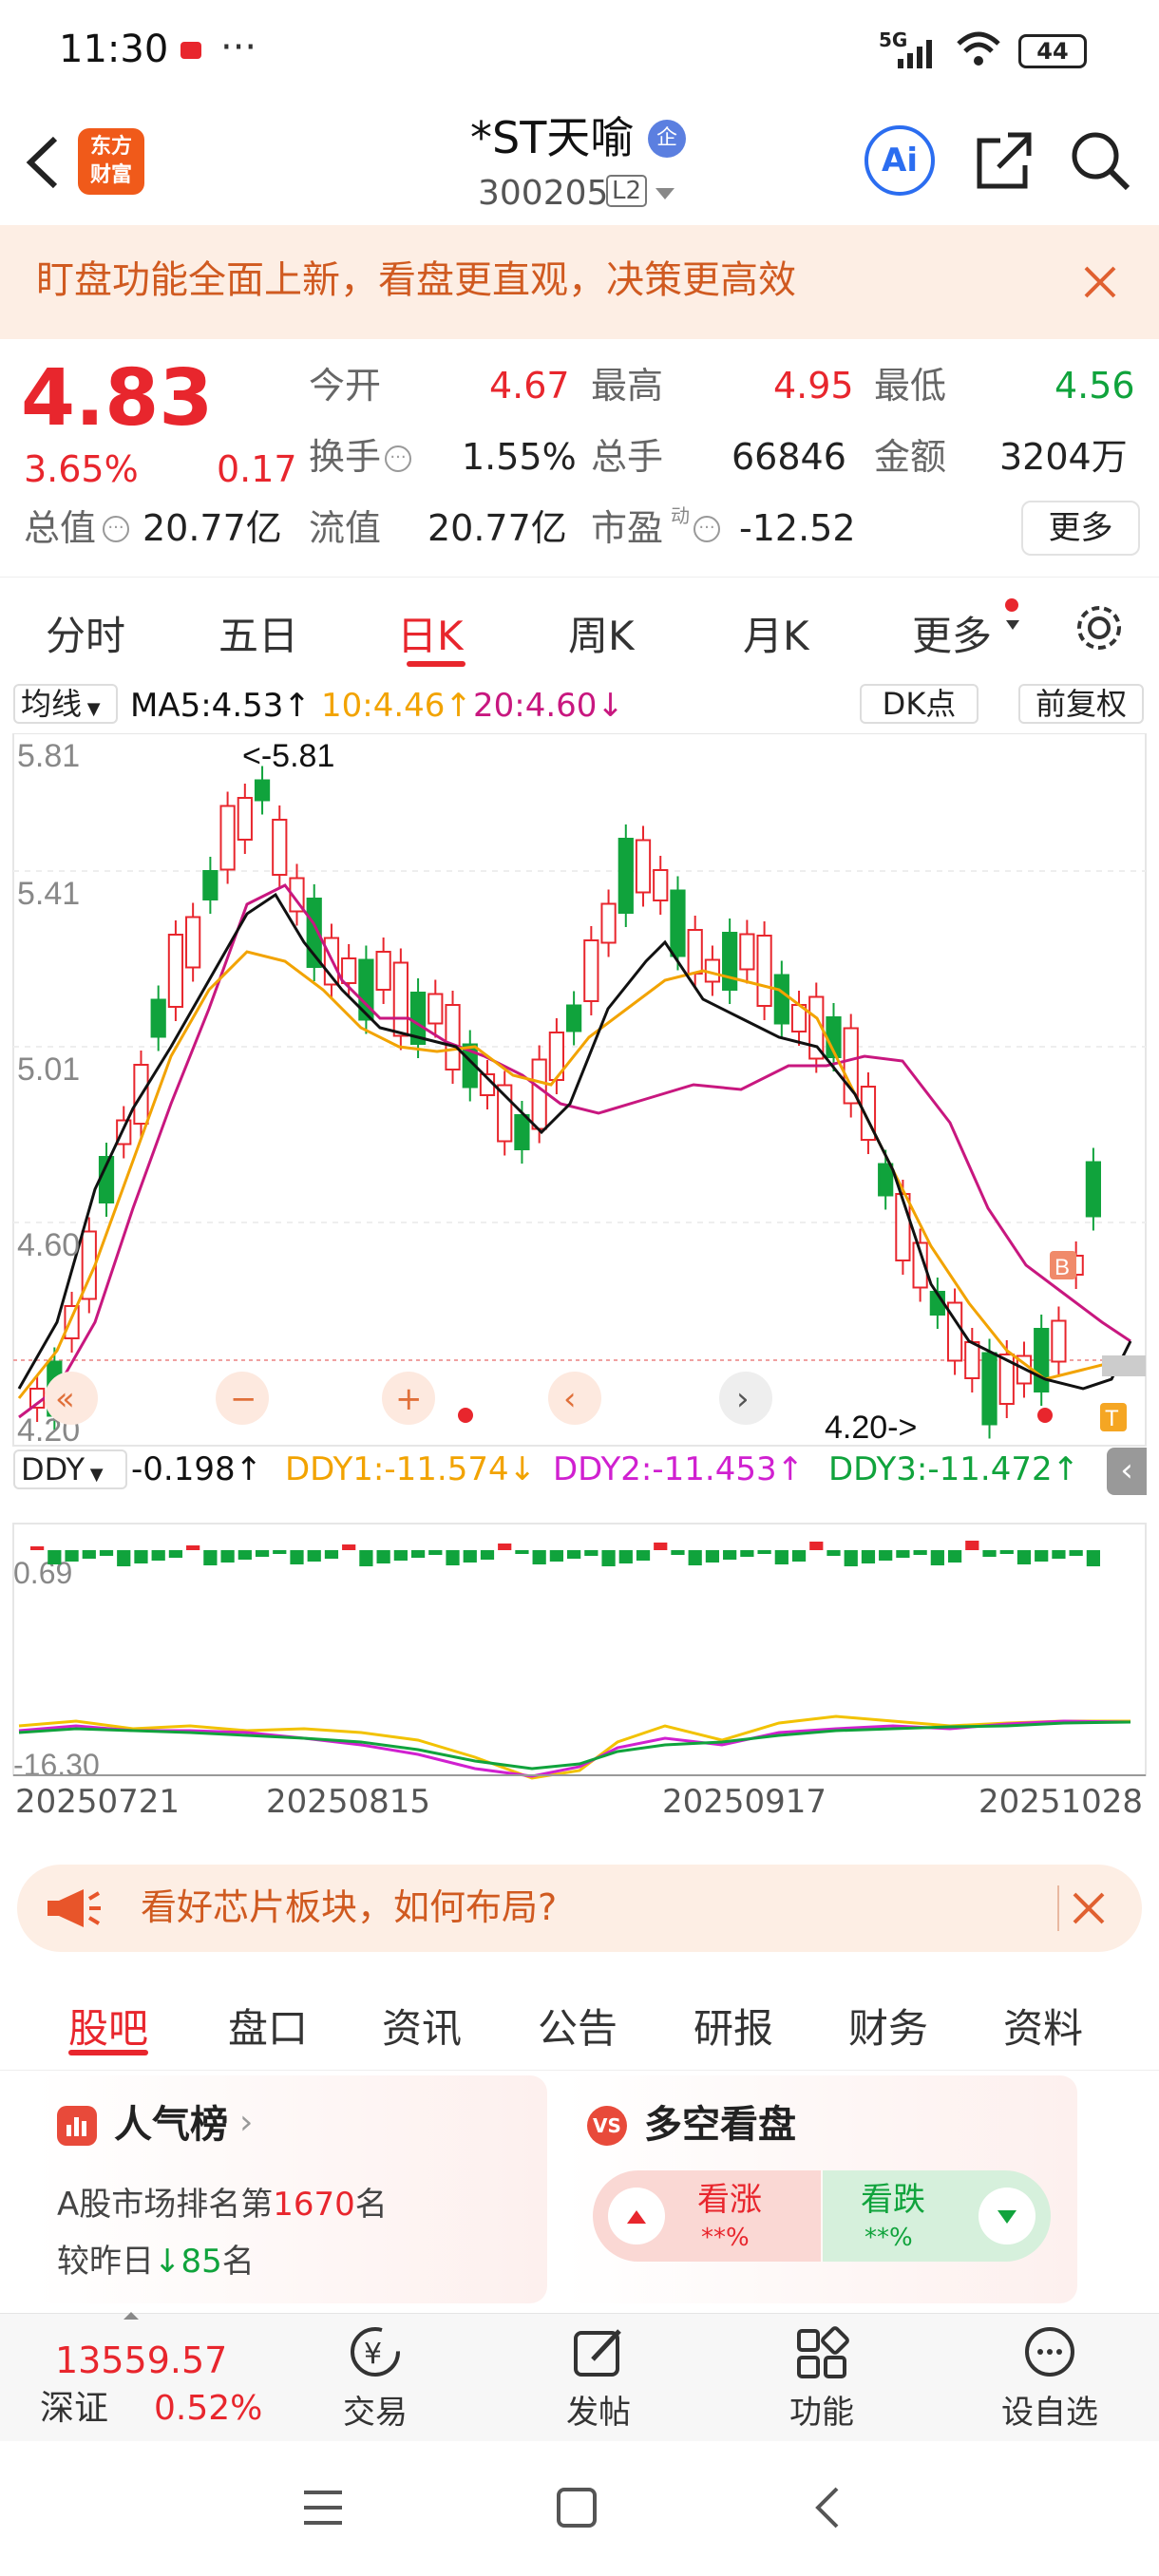  What do you see at coordinates (114, 49) in the screenshot?
I see `status-time: 11:30` at bounding box center [114, 49].